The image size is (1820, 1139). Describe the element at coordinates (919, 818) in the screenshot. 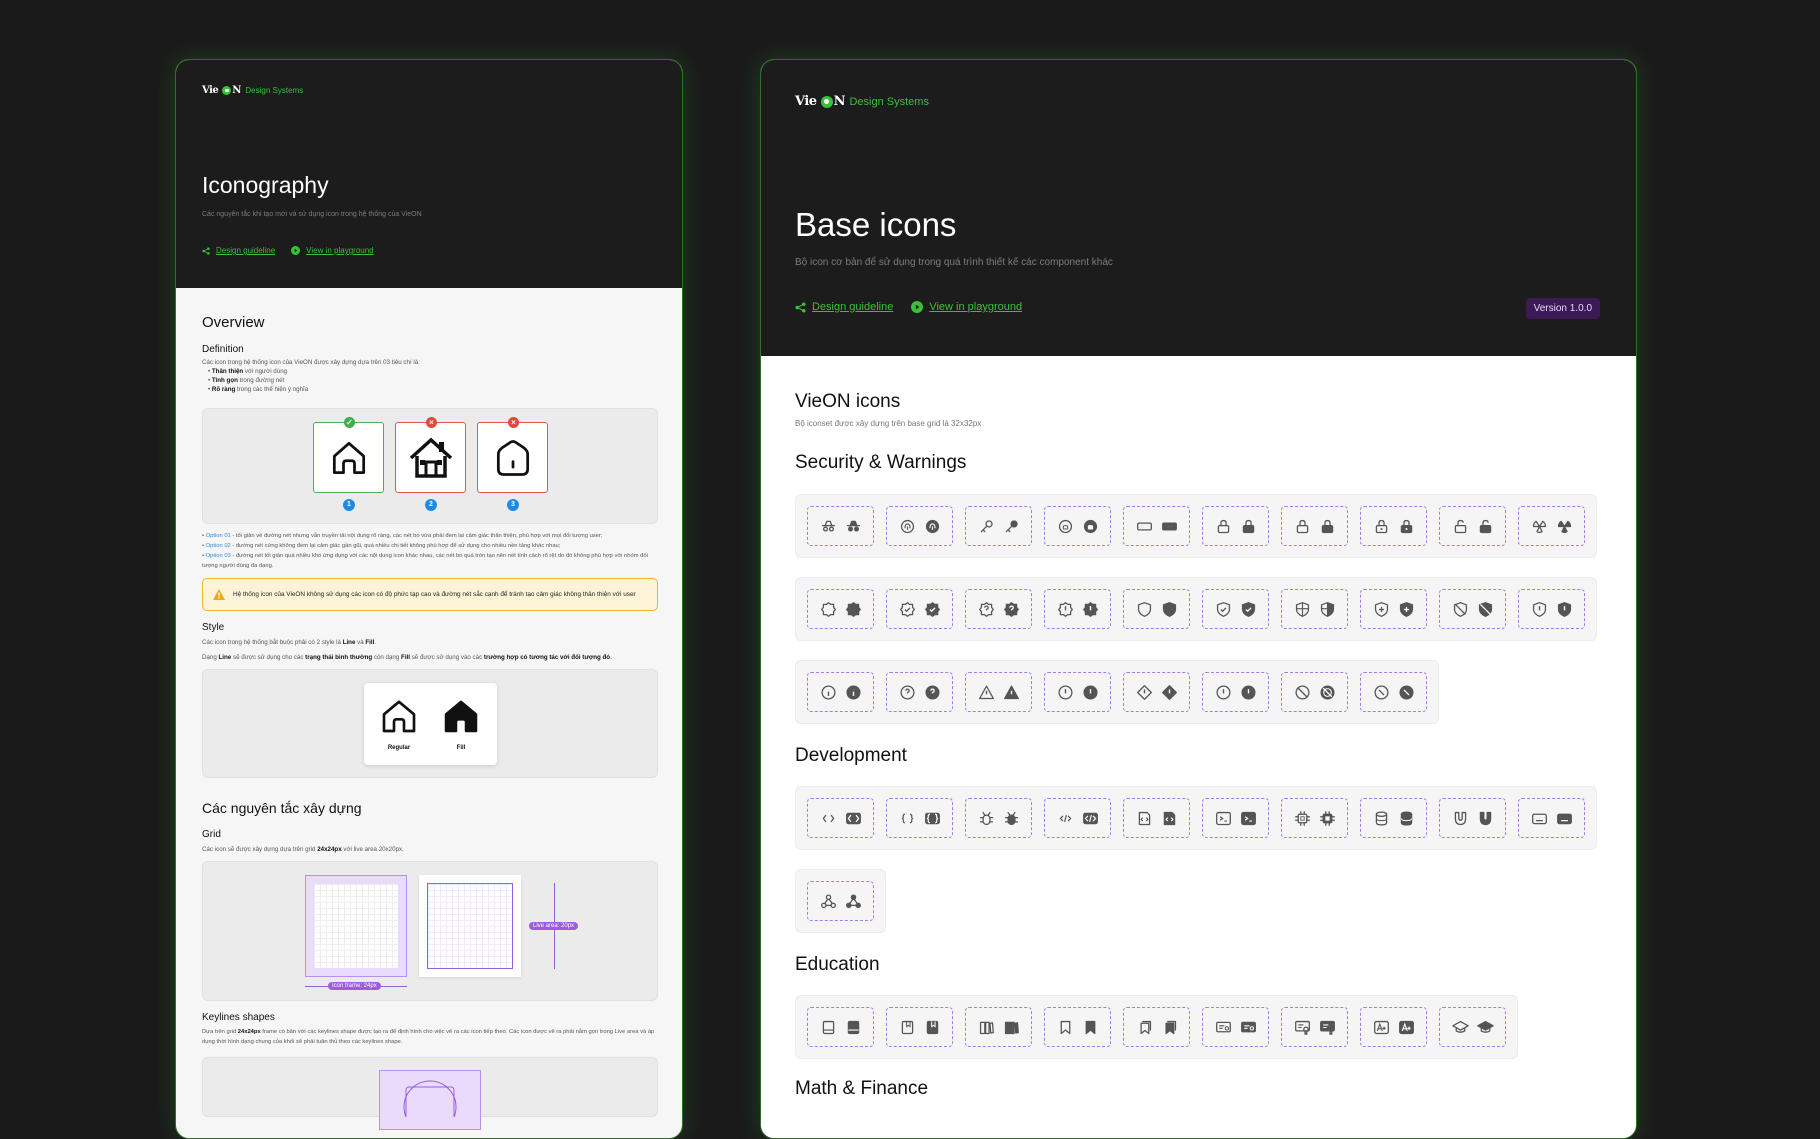

I see `curly-brackets-icon-pair` at that location.